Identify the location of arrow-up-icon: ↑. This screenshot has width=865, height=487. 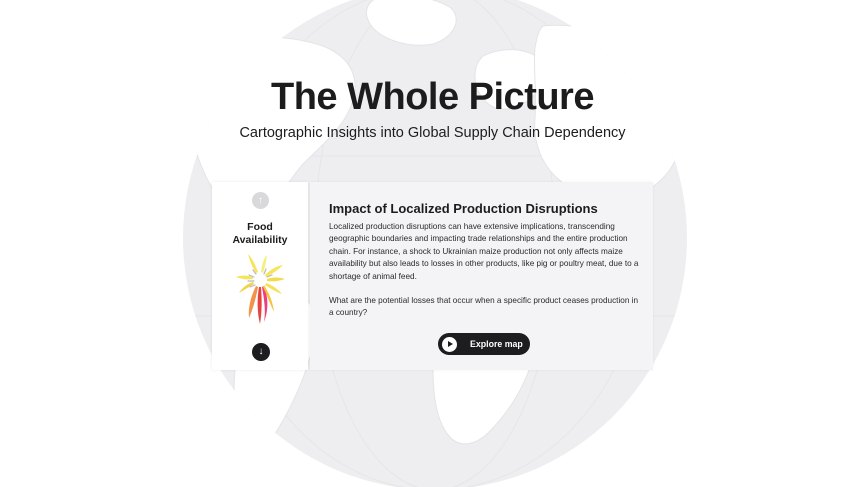
(260, 200).